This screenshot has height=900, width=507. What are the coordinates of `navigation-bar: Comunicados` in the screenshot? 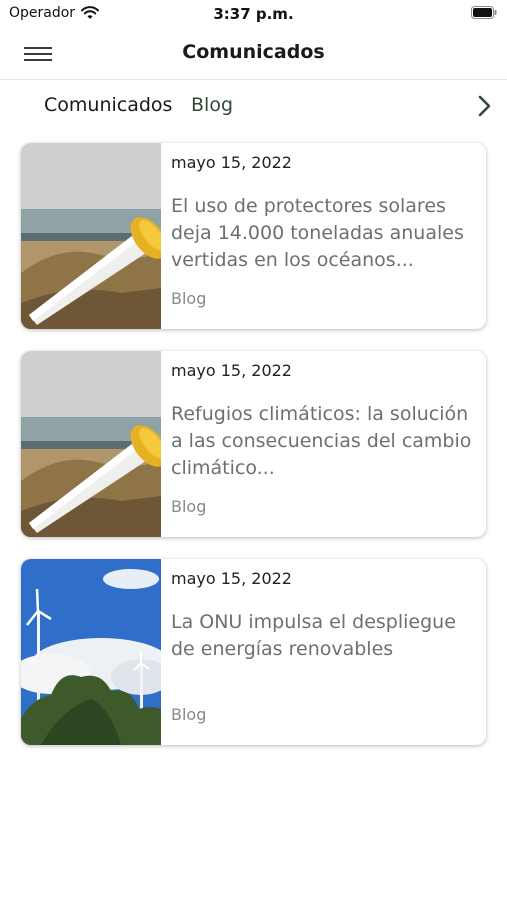 It's located at (253, 55).